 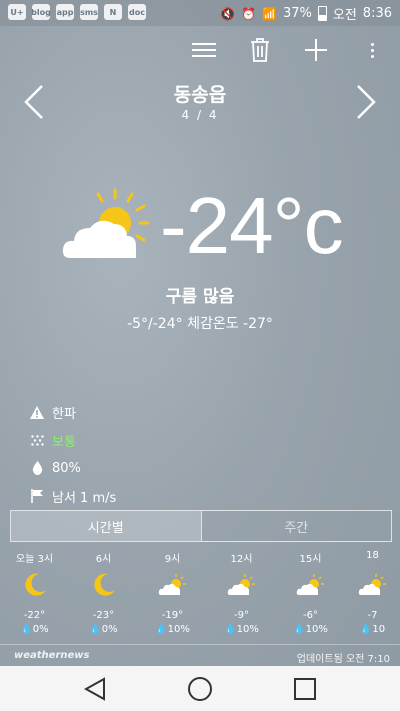 I want to click on hourly-item: 9시 -19° 💧10%, so click(x=172, y=595).